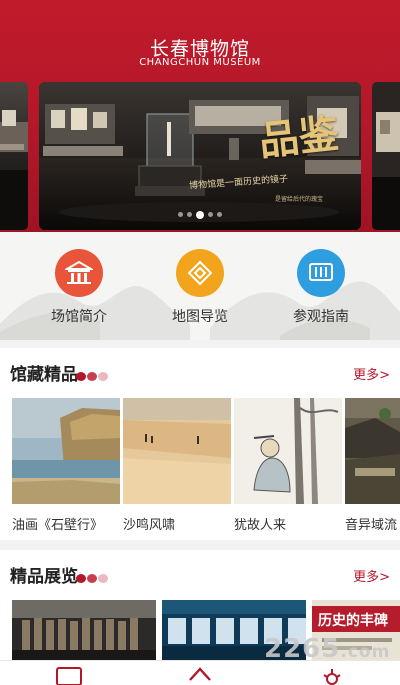  I want to click on quick-link-guide: 参观指南, so click(321, 287).